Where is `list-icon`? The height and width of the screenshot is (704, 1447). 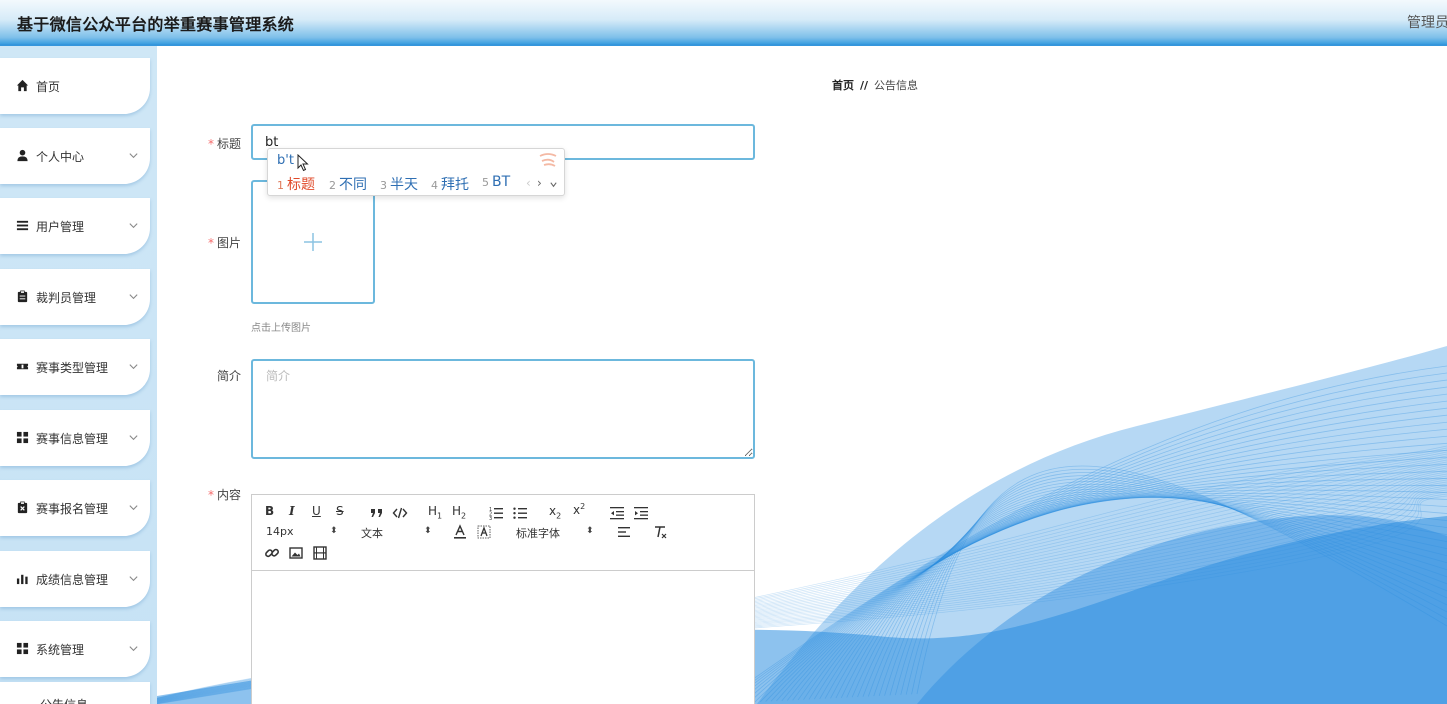 list-icon is located at coordinates (22, 225).